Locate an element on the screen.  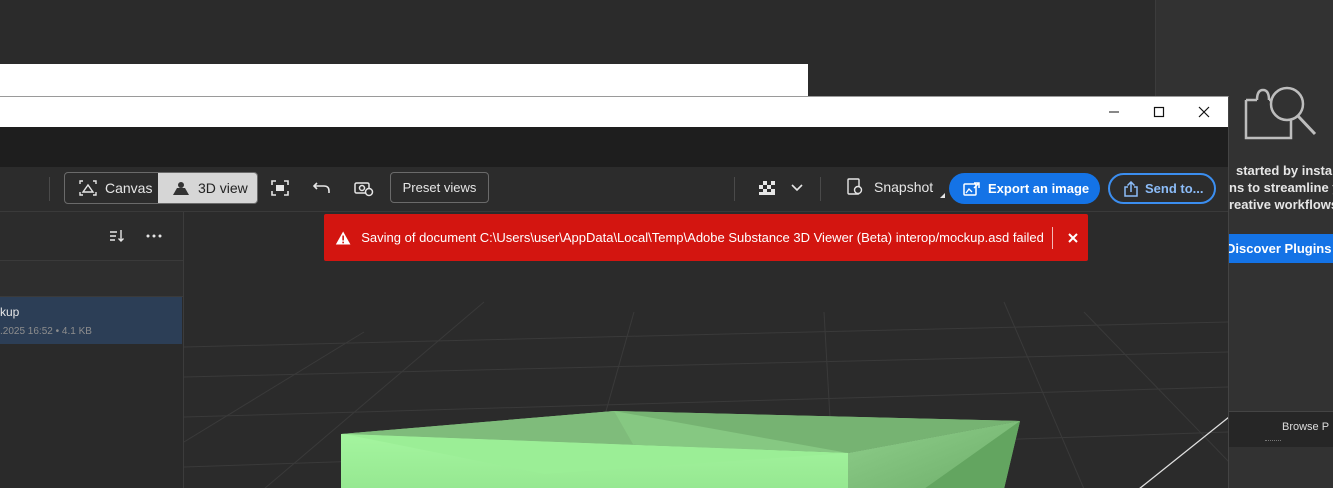
plugins-intro-line-3: reative workflows. is located at coordinates (1281, 204).